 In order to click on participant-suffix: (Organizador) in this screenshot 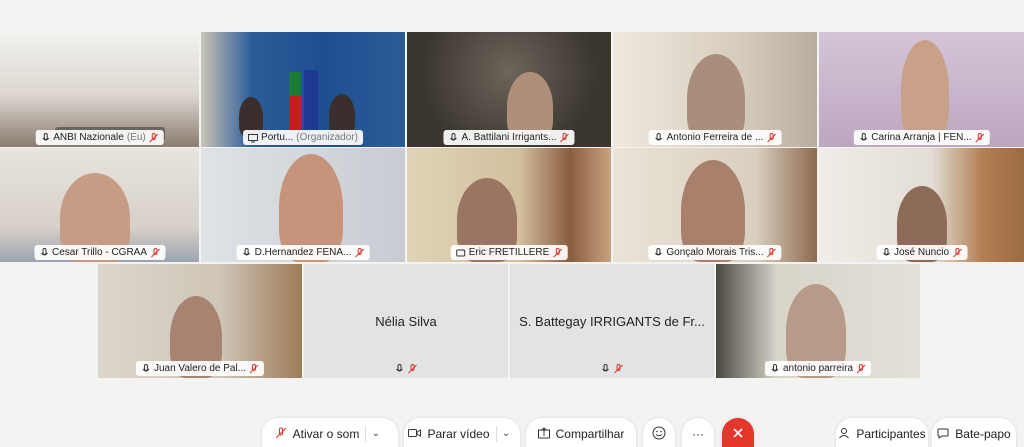, I will do `click(327, 137)`.